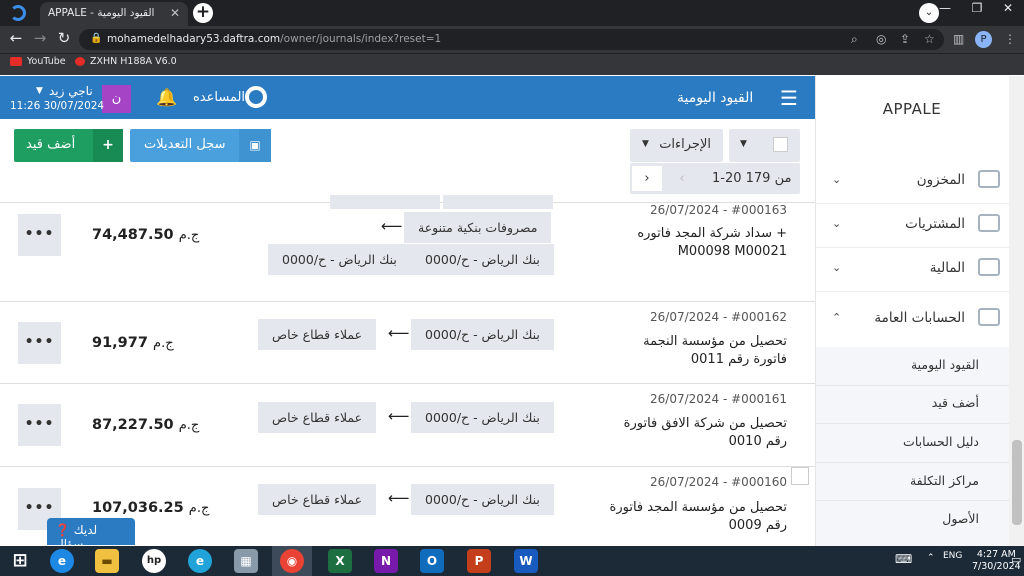 The height and width of the screenshot is (576, 1024). I want to click on hp-icon: hp, so click(154, 561).